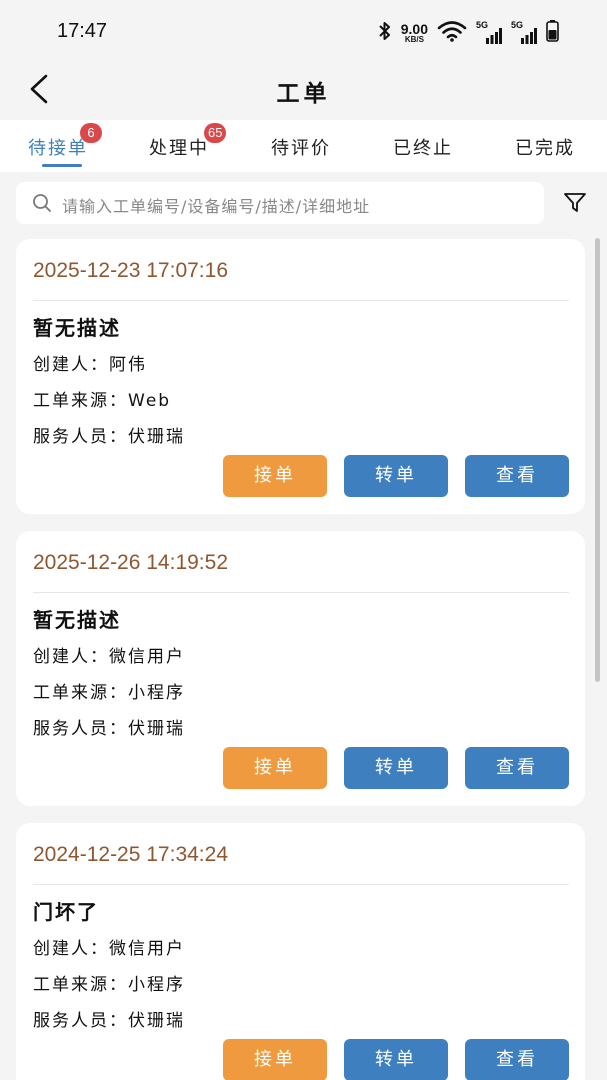 The height and width of the screenshot is (1080, 607). What do you see at coordinates (452, 33) in the screenshot?
I see `wifi-icon` at bounding box center [452, 33].